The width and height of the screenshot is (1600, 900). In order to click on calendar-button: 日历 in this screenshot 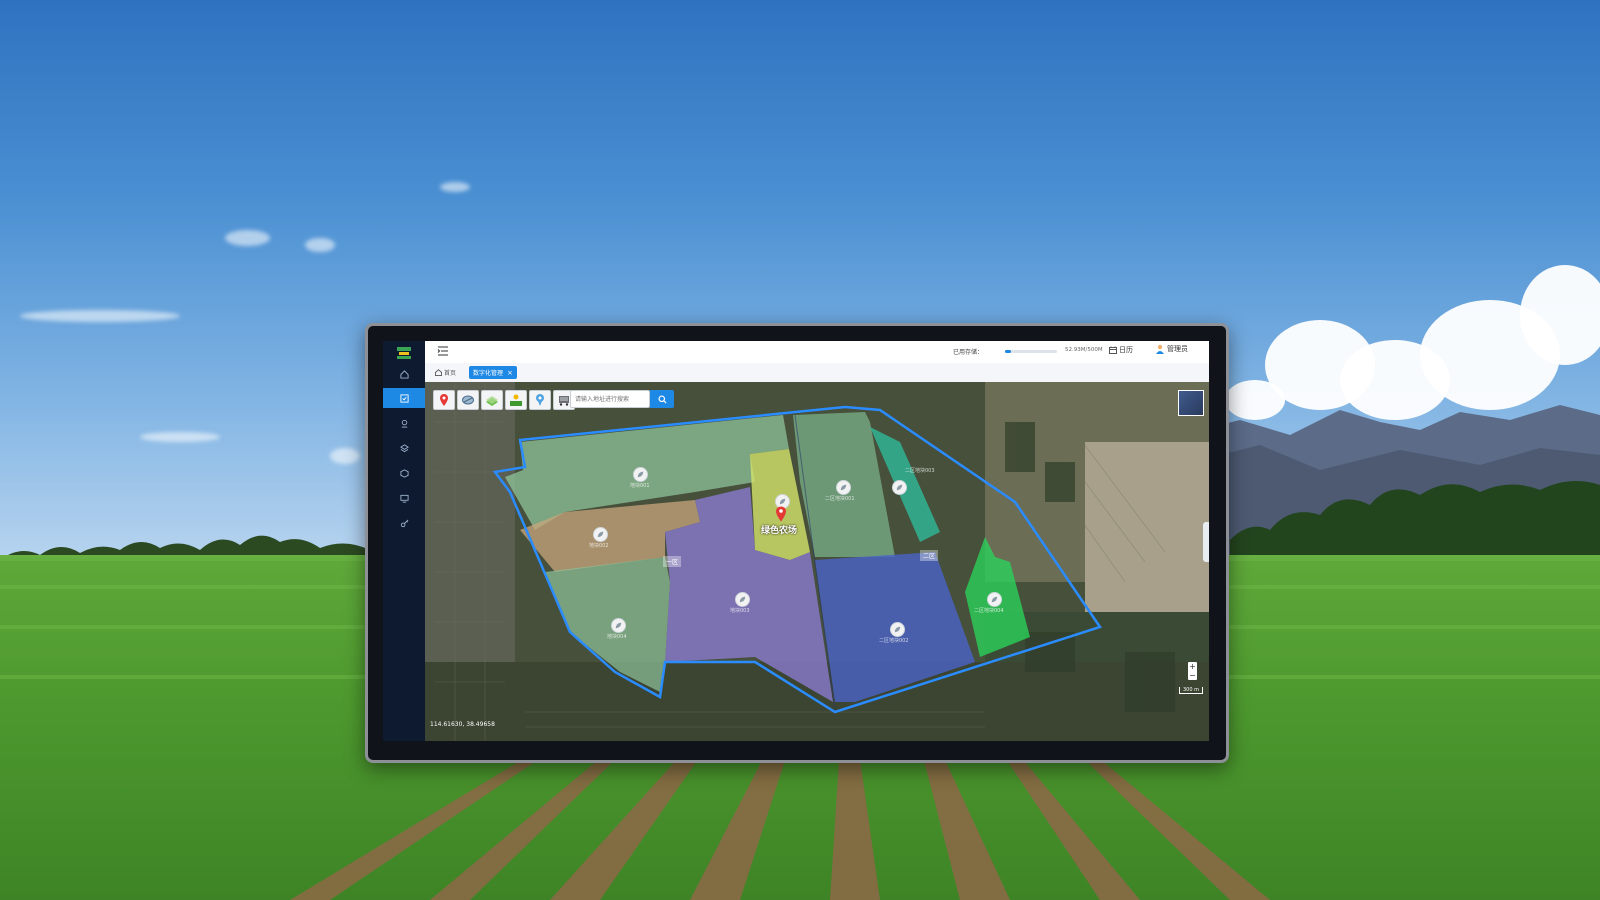, I will do `click(1121, 350)`.